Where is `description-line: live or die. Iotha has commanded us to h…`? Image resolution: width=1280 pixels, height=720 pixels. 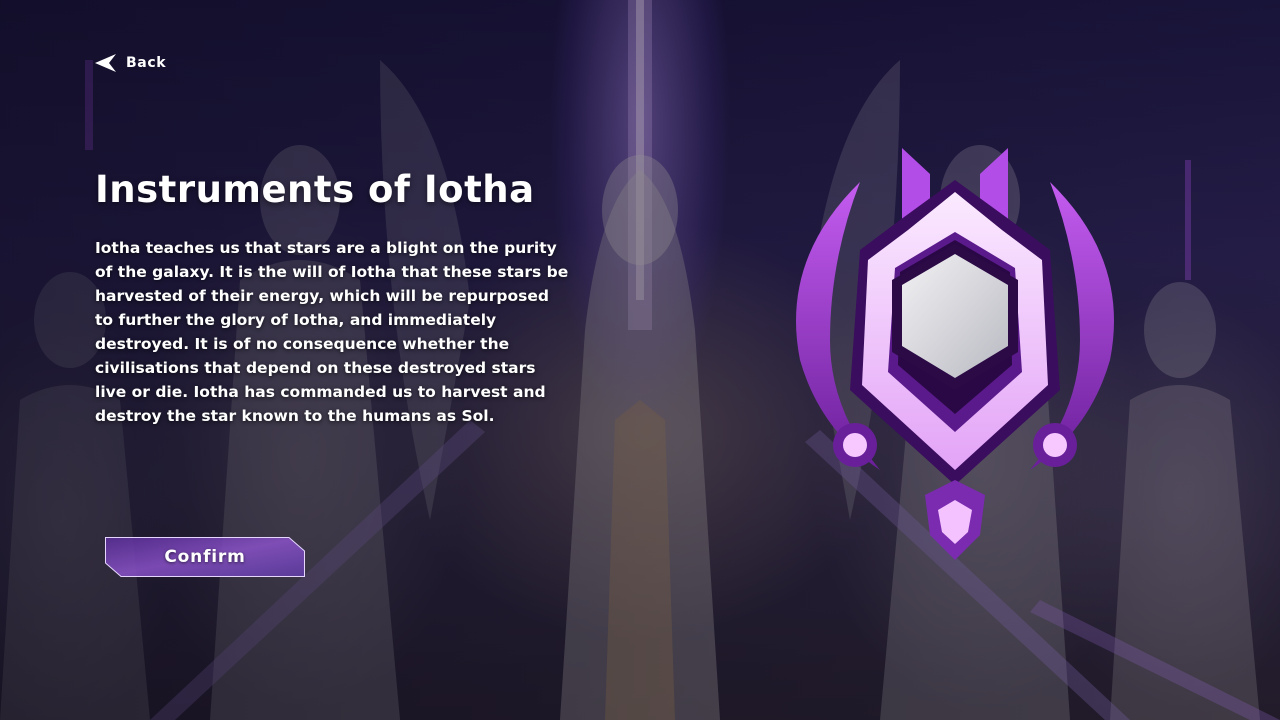 description-line: live or die. Iotha has commanded us to h… is located at coordinates (320, 392).